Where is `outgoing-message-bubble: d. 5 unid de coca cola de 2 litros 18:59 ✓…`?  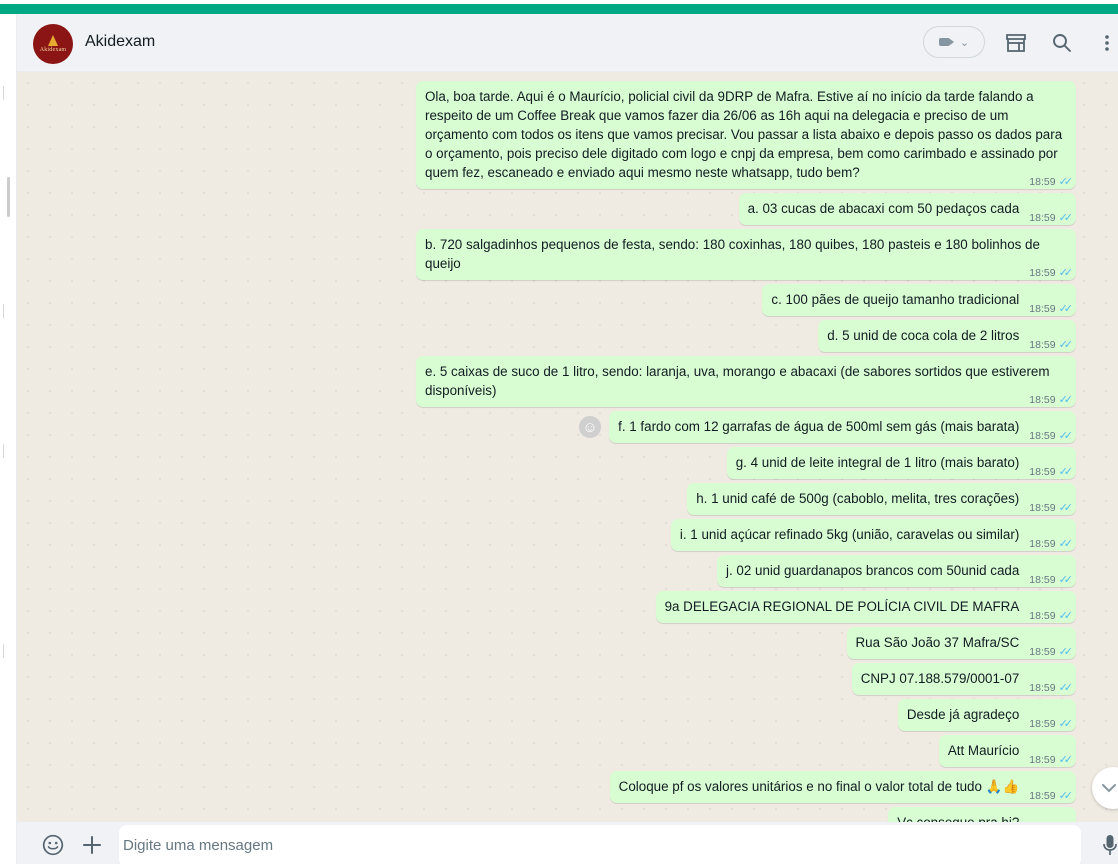
outgoing-message-bubble: d. 5 unid de coca cola de 2 litros 18:59 ✓… is located at coordinates (947, 336).